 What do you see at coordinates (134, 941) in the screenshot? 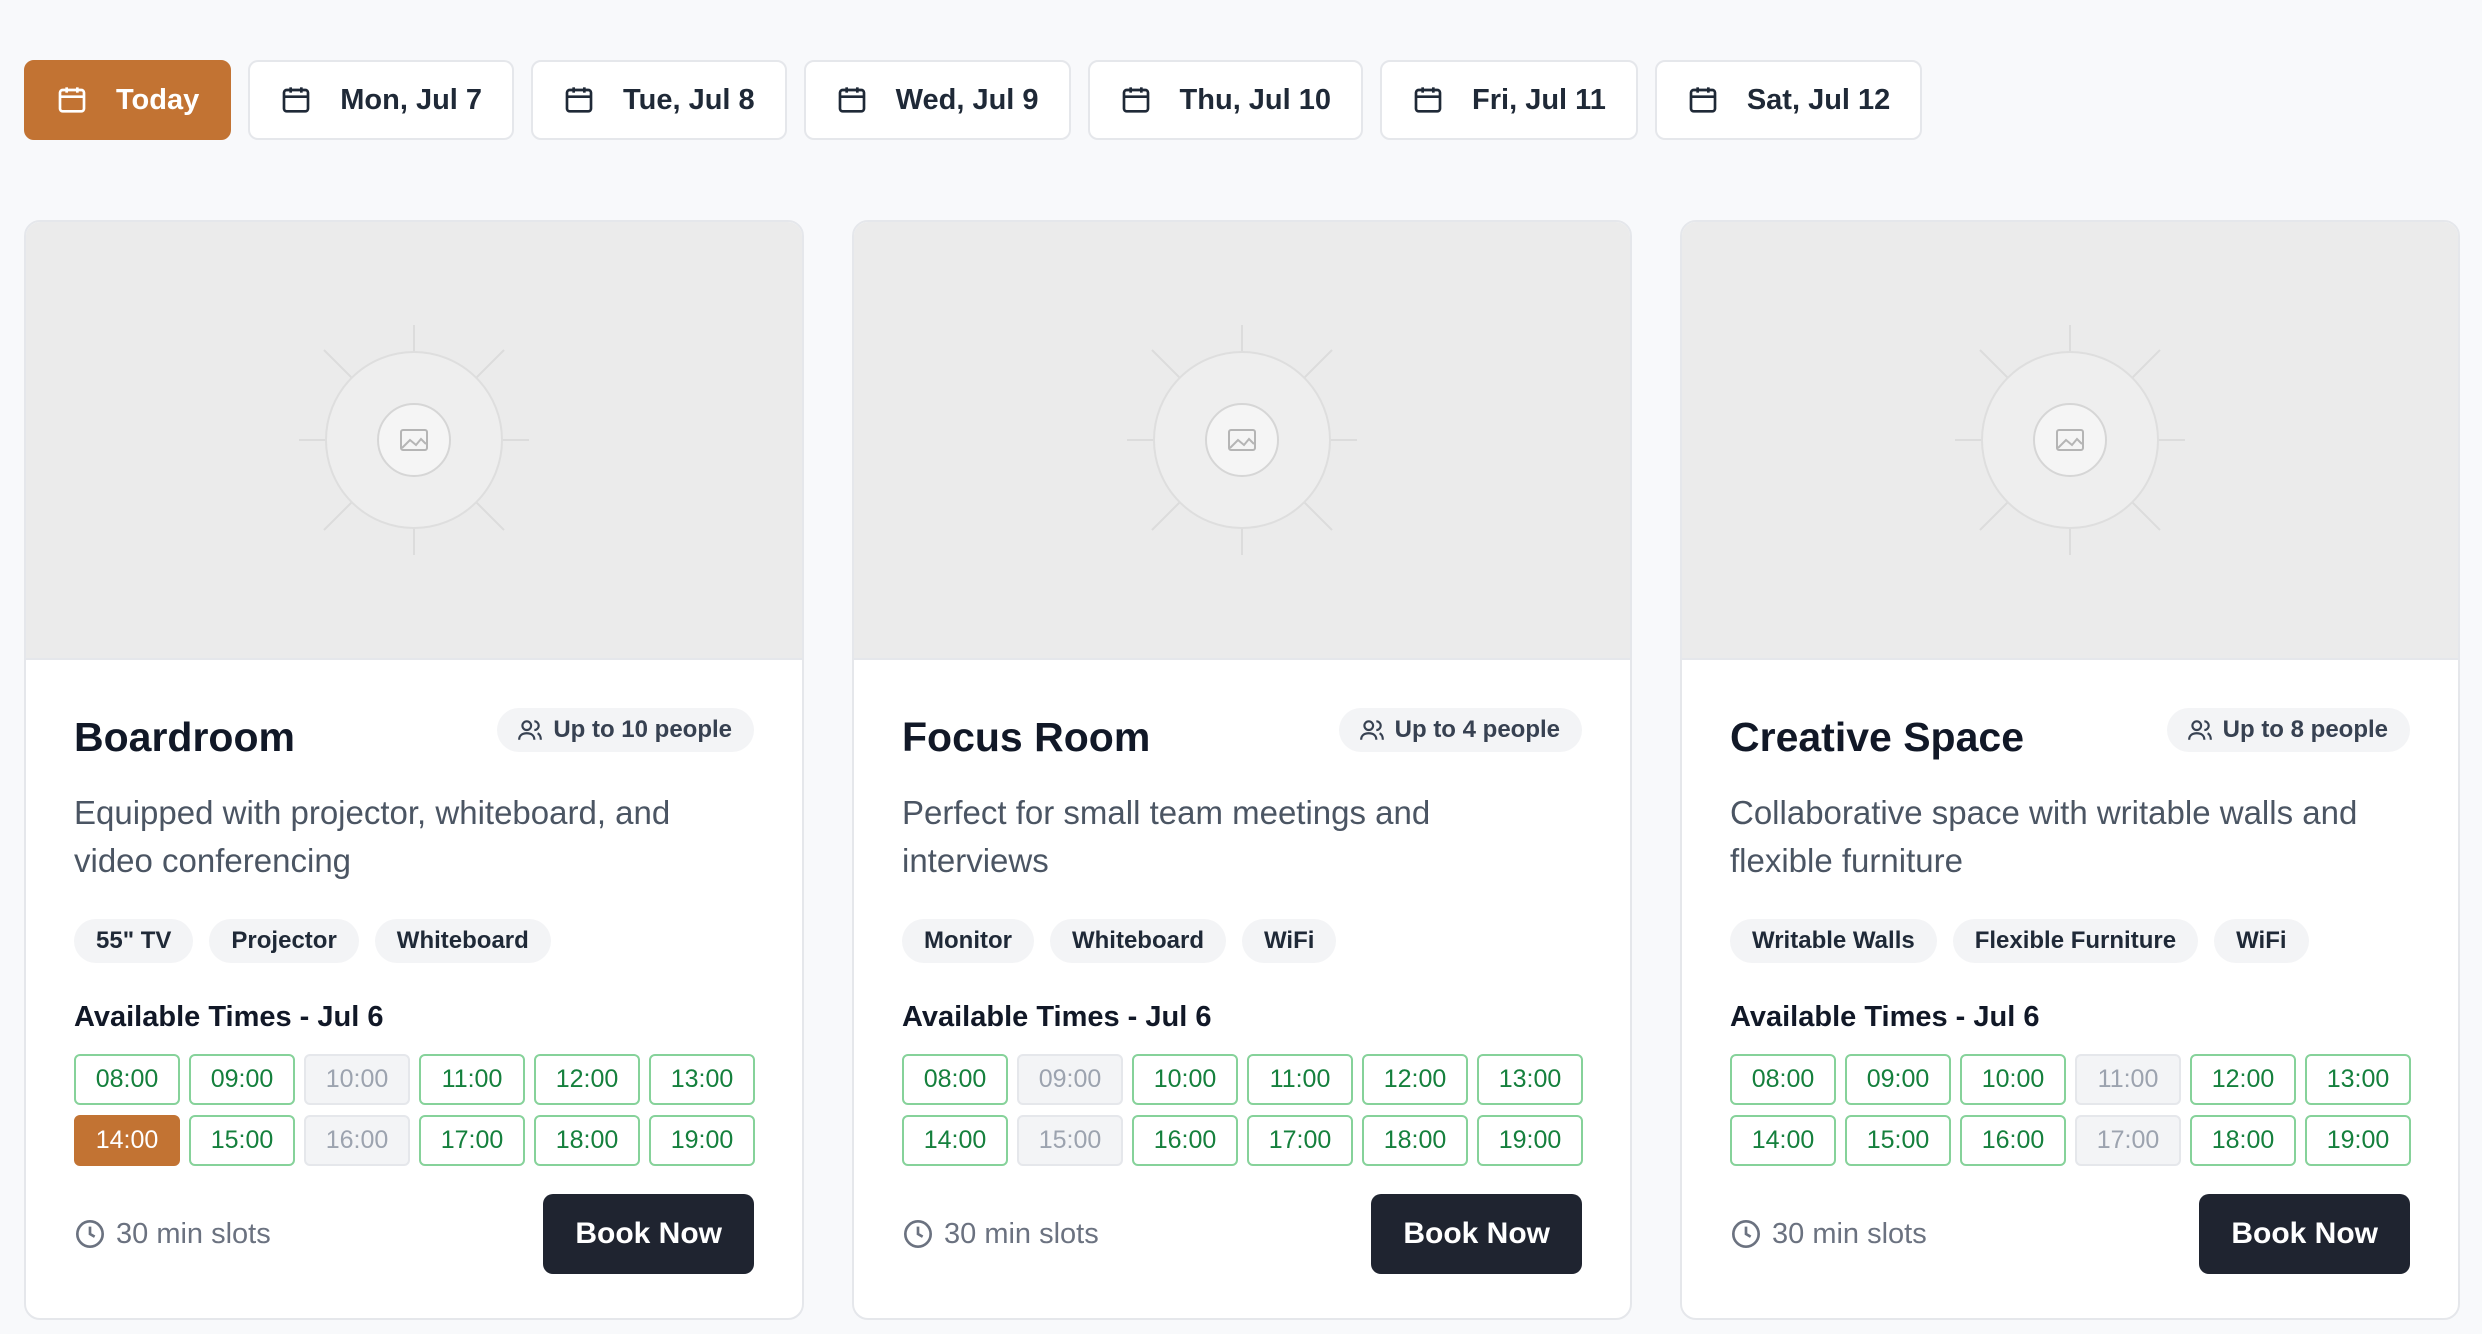
I see `amenity-tag: 55" TV` at bounding box center [134, 941].